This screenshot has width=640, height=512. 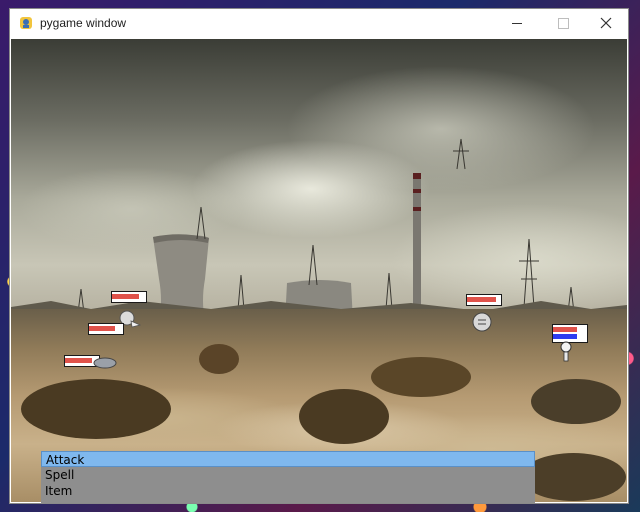 What do you see at coordinates (565, 336) in the screenshot?
I see `enemy-2-mp-fill` at bounding box center [565, 336].